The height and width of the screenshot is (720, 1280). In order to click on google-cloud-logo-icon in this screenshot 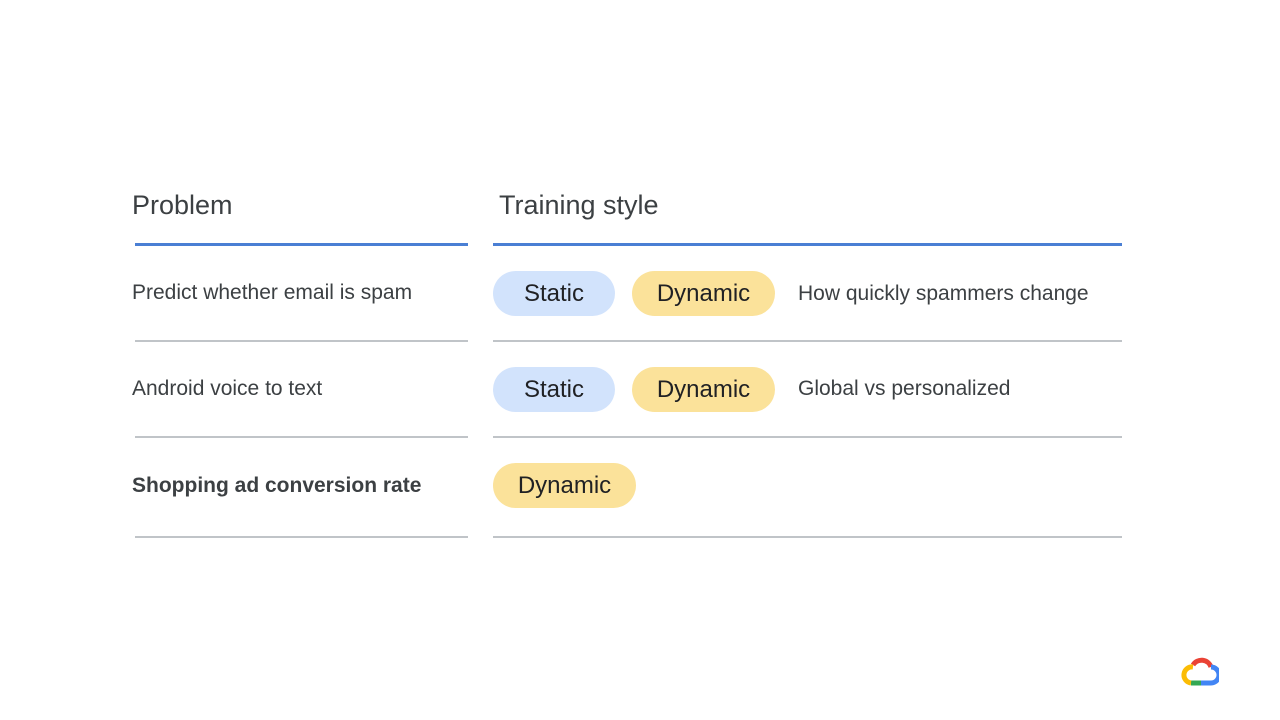, I will do `click(1200, 671)`.